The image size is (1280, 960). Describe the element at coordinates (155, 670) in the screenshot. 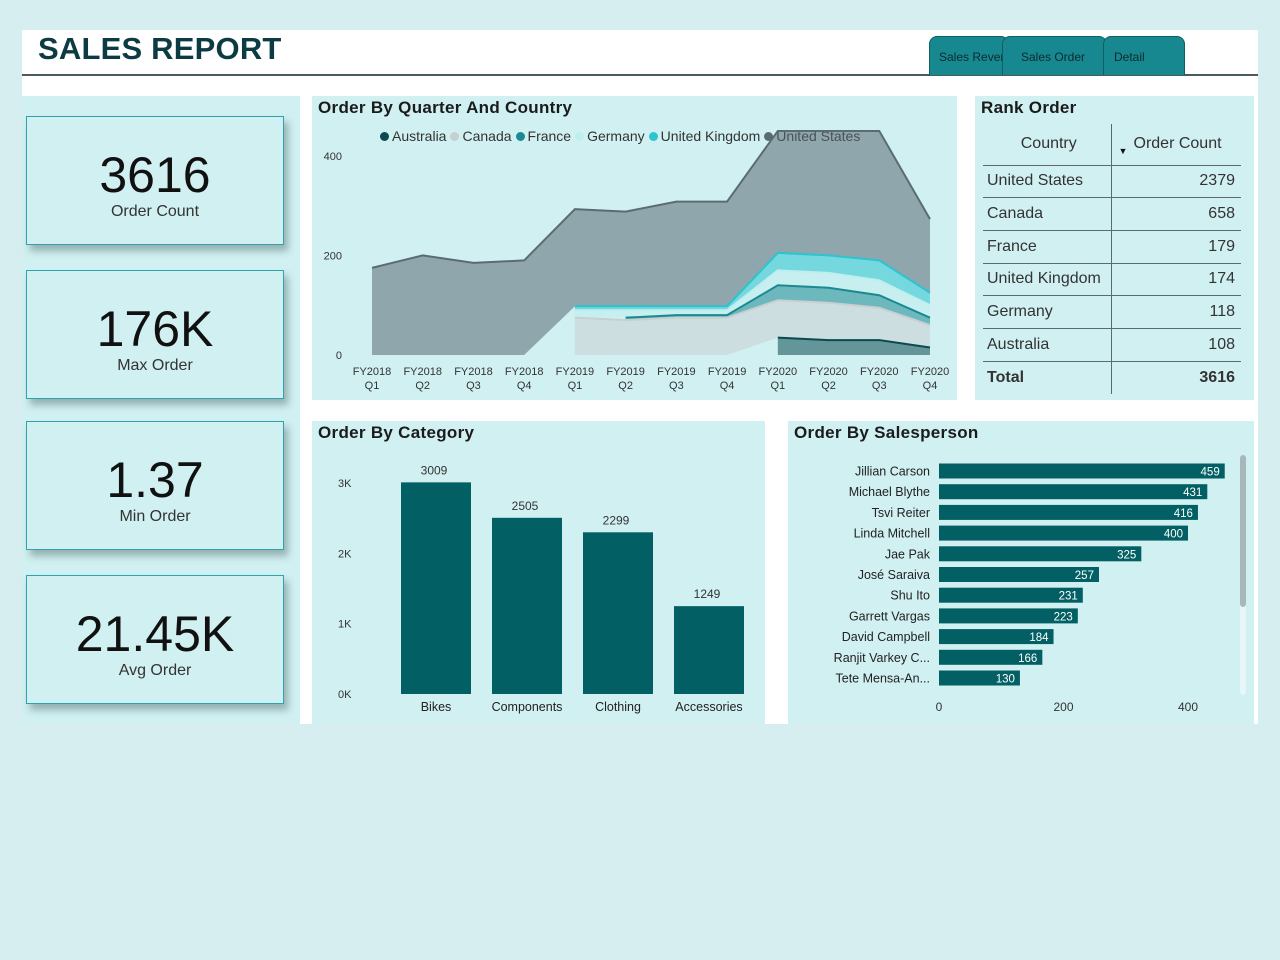

I see `kpi-label: Avg Order` at that location.